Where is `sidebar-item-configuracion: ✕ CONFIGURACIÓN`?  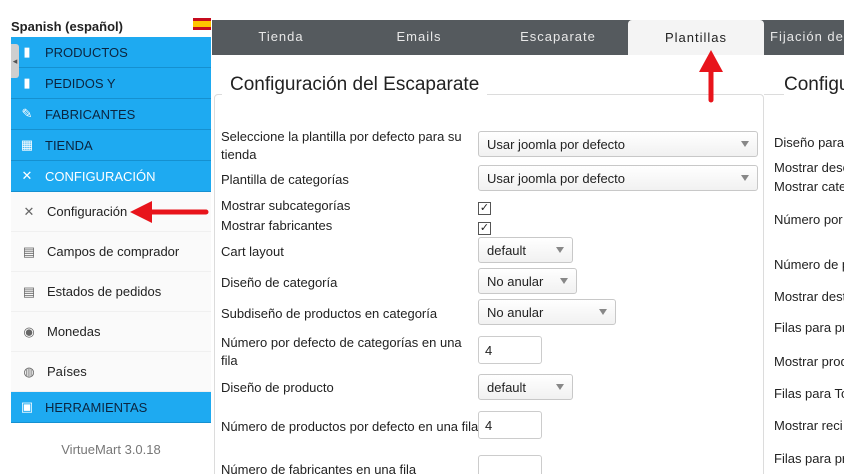
sidebar-item-configuracion: ✕ CONFIGURACIÓN is located at coordinates (111, 176).